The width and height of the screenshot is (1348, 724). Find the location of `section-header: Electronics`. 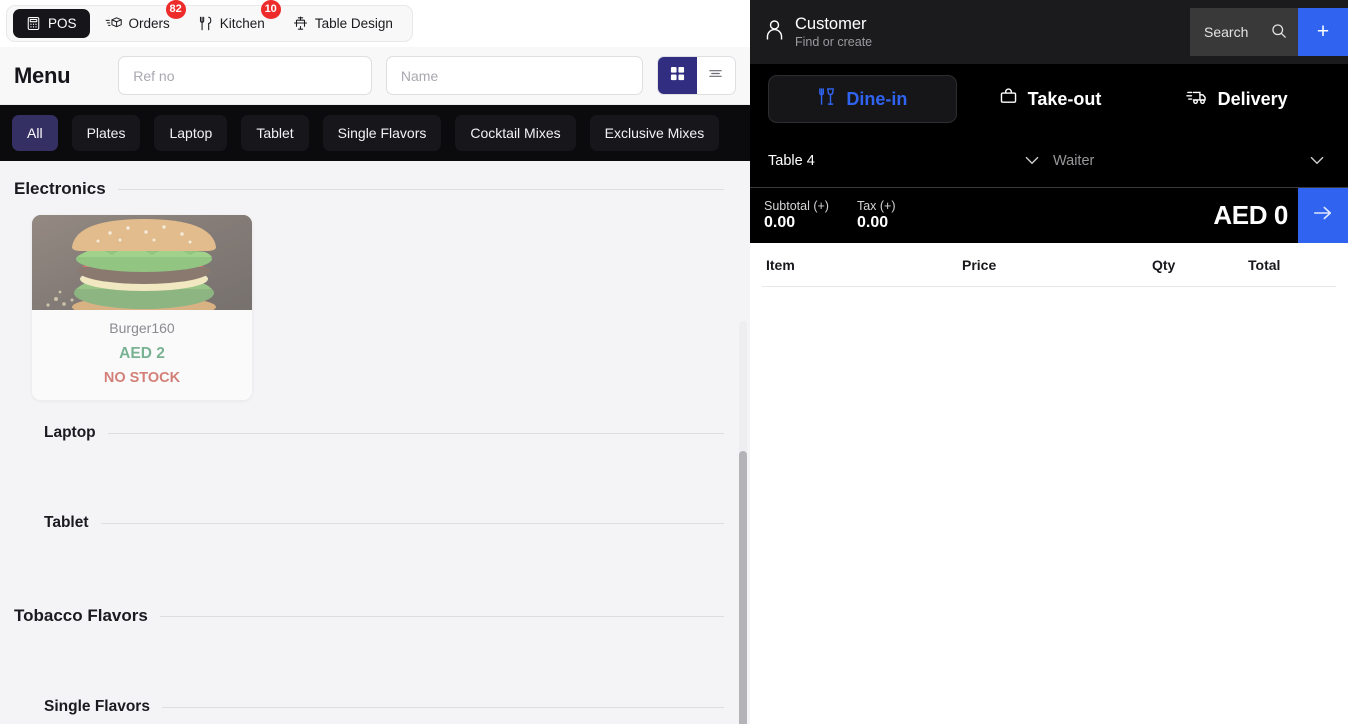

section-header: Electronics is located at coordinates (375, 189).